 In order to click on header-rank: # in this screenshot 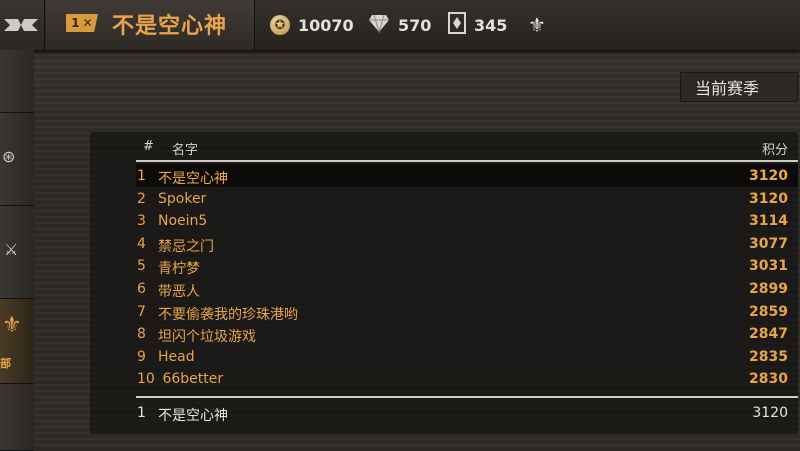, I will do `click(148, 146)`.